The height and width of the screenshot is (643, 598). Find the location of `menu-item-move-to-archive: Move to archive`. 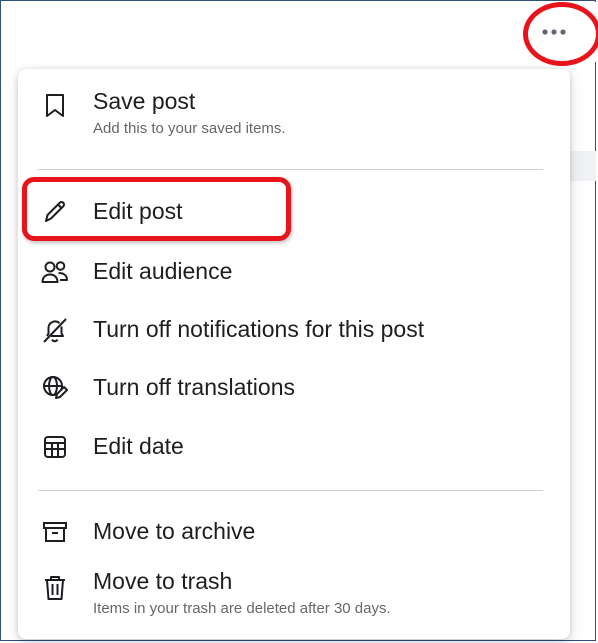

menu-item-move-to-archive: Move to archive is located at coordinates (294, 535).